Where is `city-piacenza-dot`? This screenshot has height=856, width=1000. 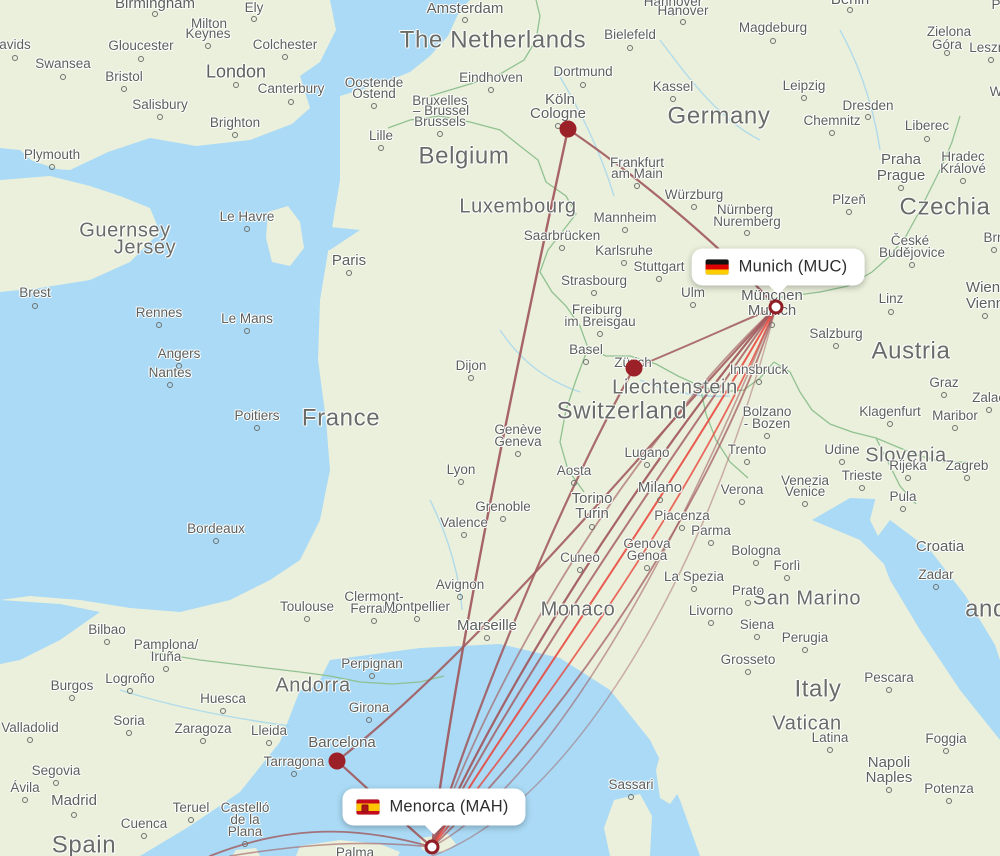 city-piacenza-dot is located at coordinates (682, 528).